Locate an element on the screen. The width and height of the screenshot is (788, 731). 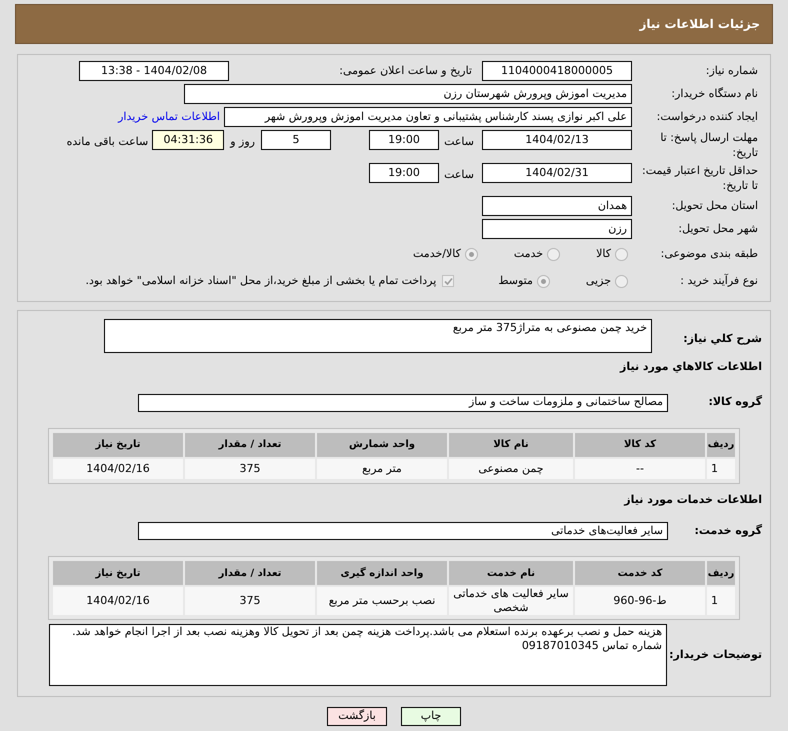
radio-label: خدمت is located at coordinates (529, 254).